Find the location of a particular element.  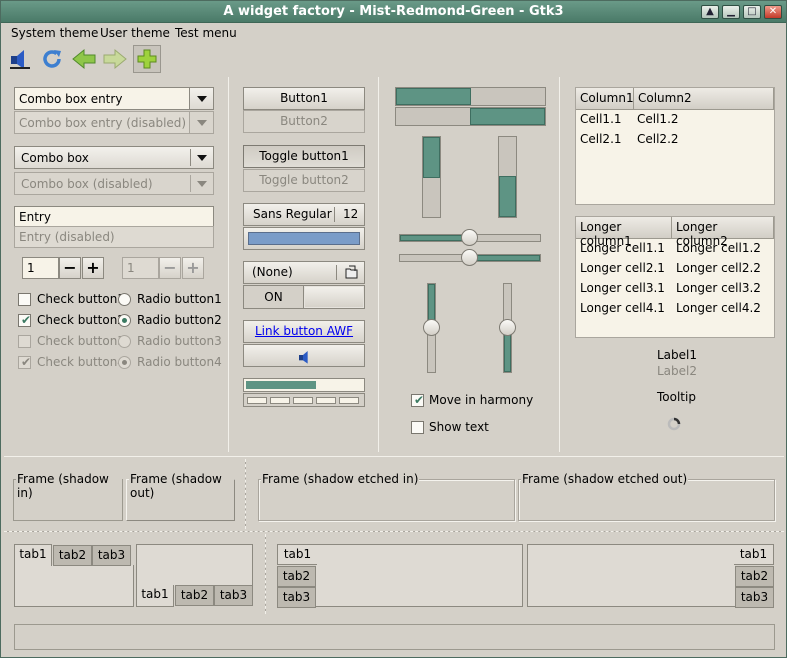

tree2-header-column2: Longer column2 is located at coordinates (723, 232).